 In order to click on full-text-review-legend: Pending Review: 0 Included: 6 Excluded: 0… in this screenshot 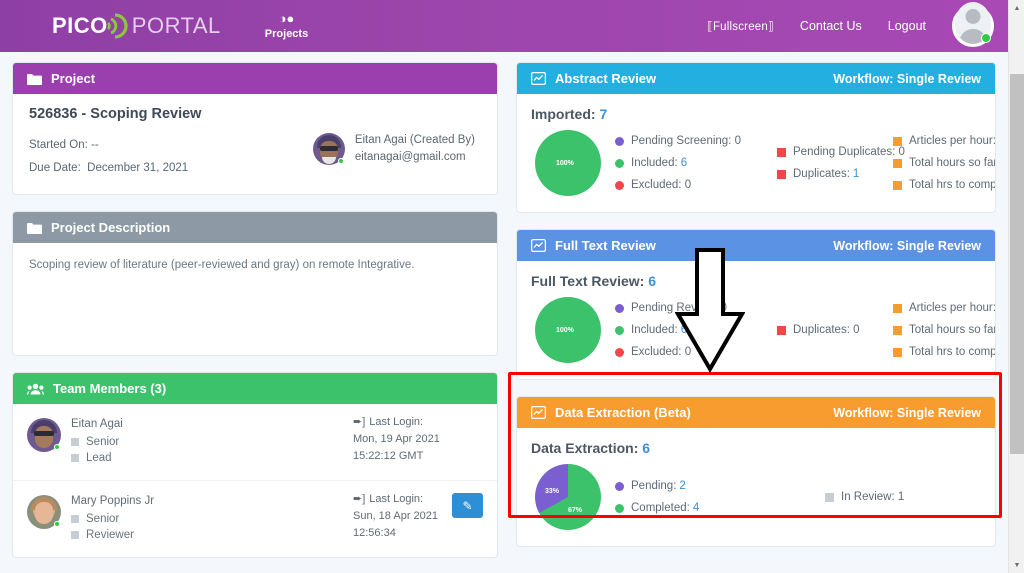, I will do `click(805, 330)`.